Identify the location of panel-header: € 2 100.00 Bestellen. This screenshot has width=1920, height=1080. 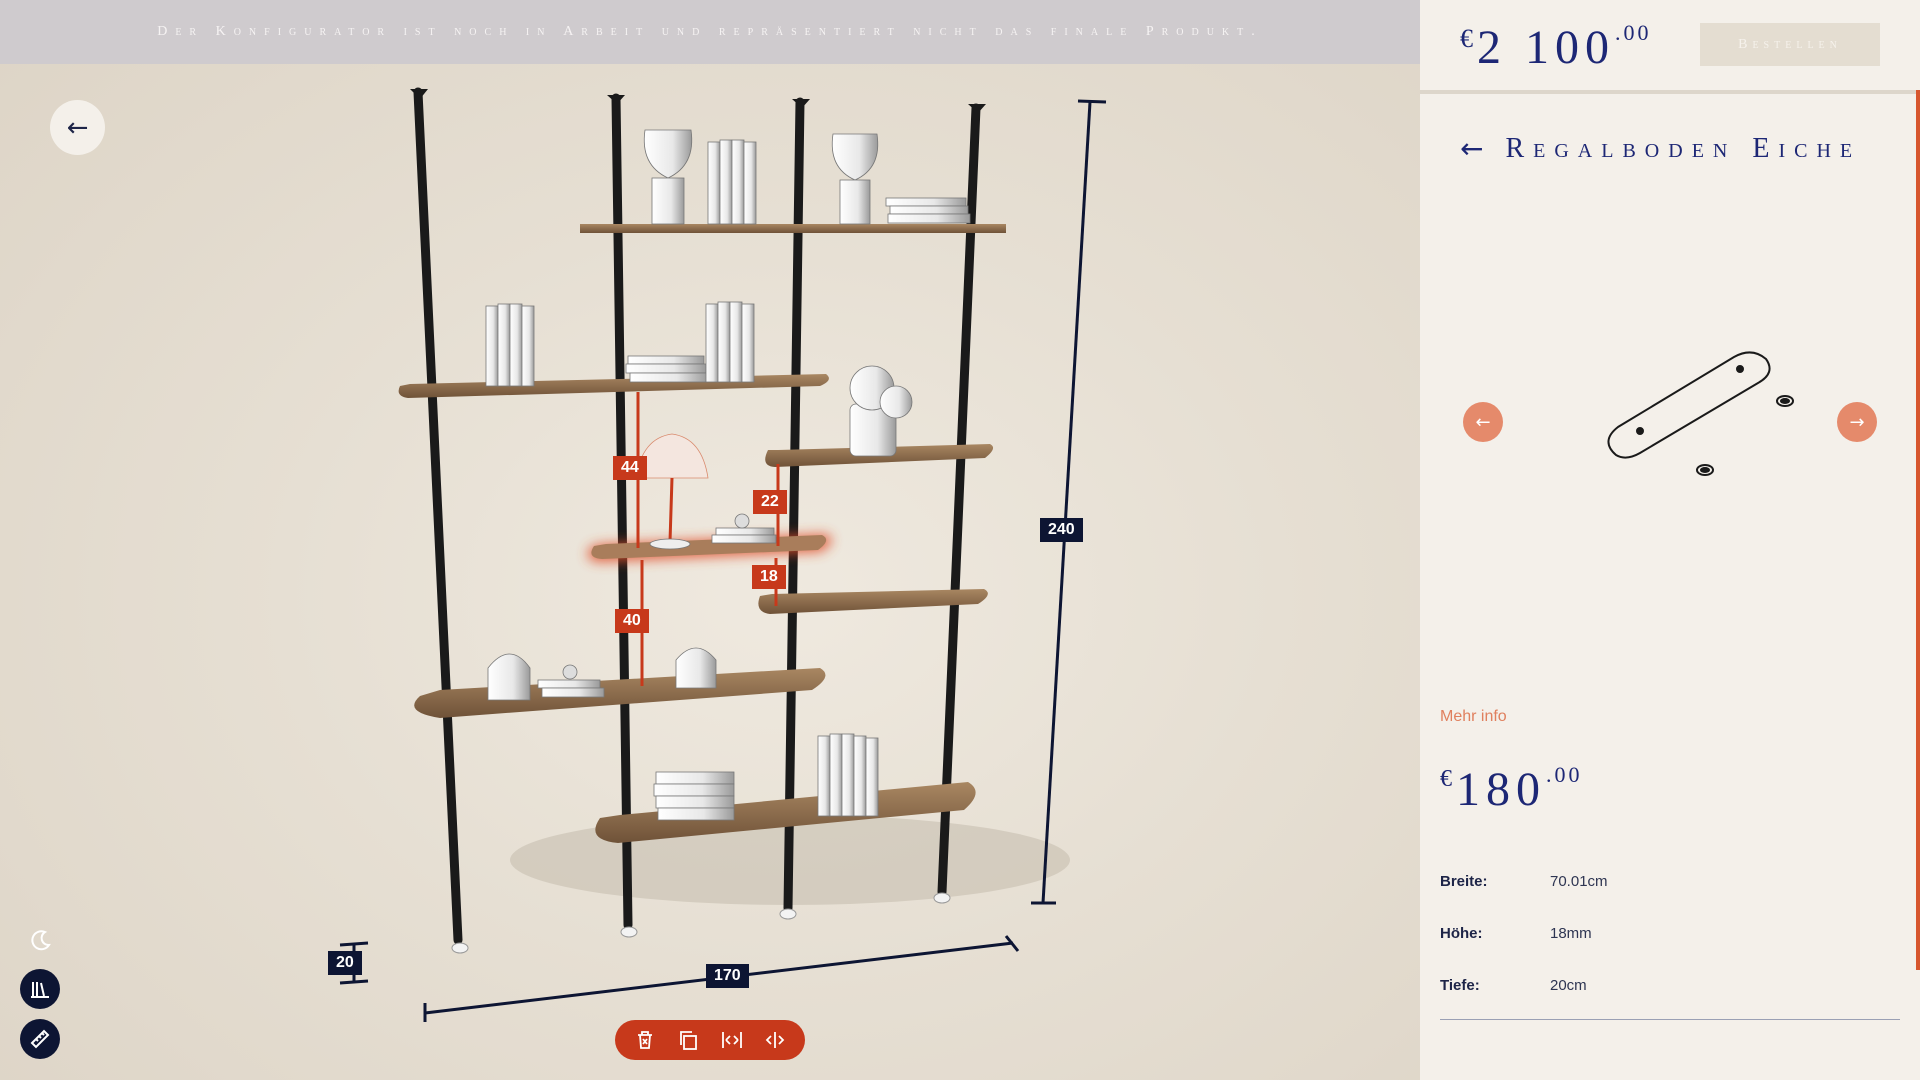
(1670, 47).